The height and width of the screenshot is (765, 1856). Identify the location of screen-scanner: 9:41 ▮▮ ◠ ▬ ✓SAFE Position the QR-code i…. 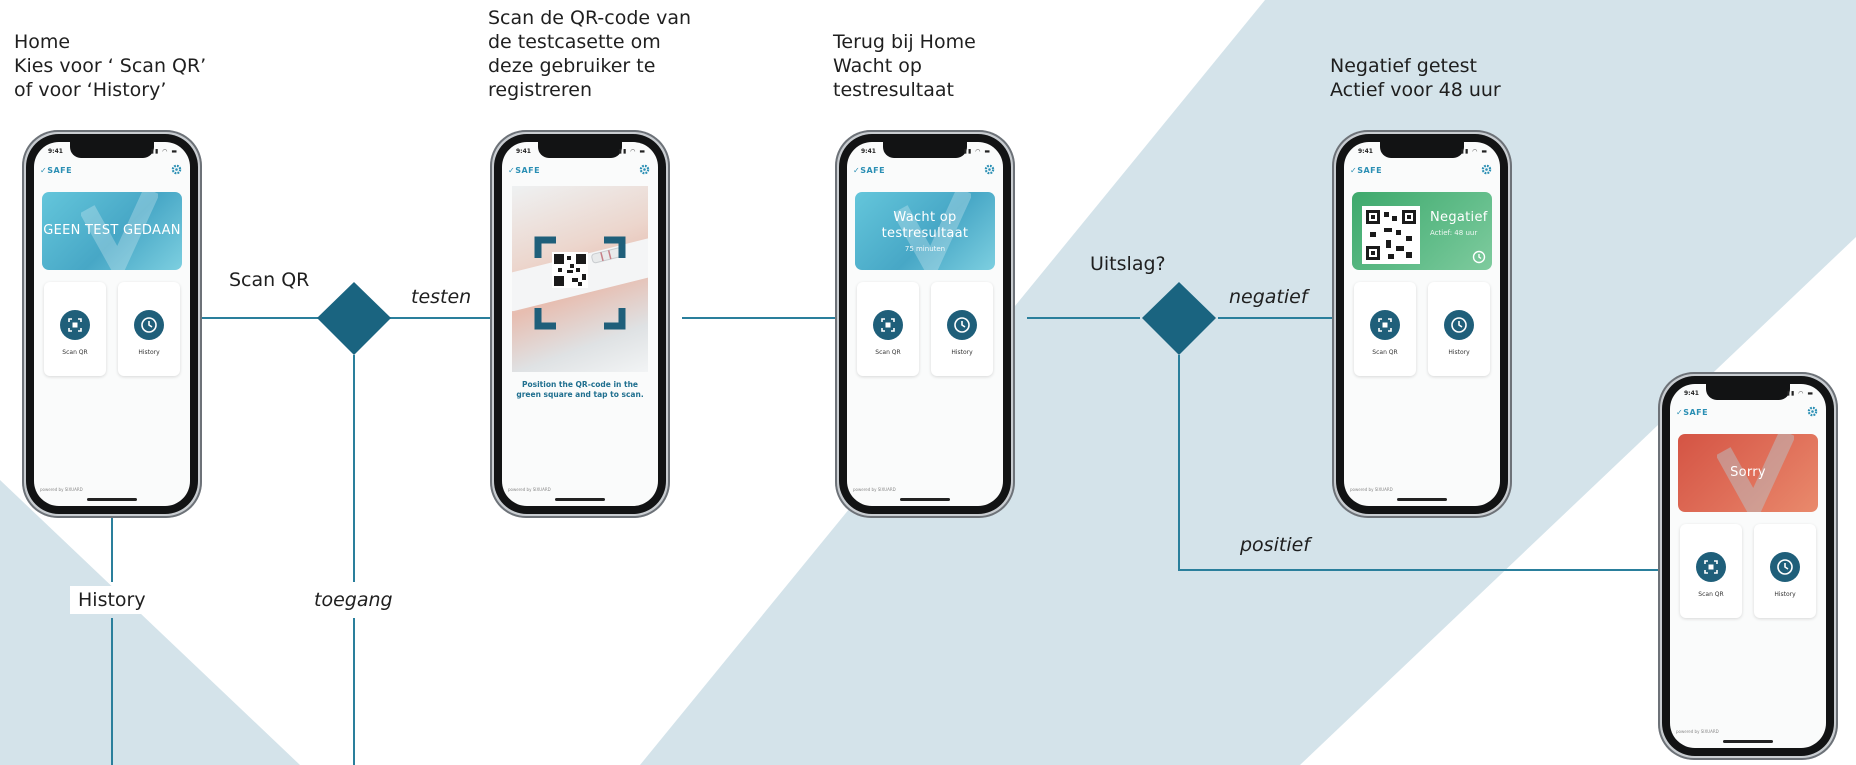
(580, 324).